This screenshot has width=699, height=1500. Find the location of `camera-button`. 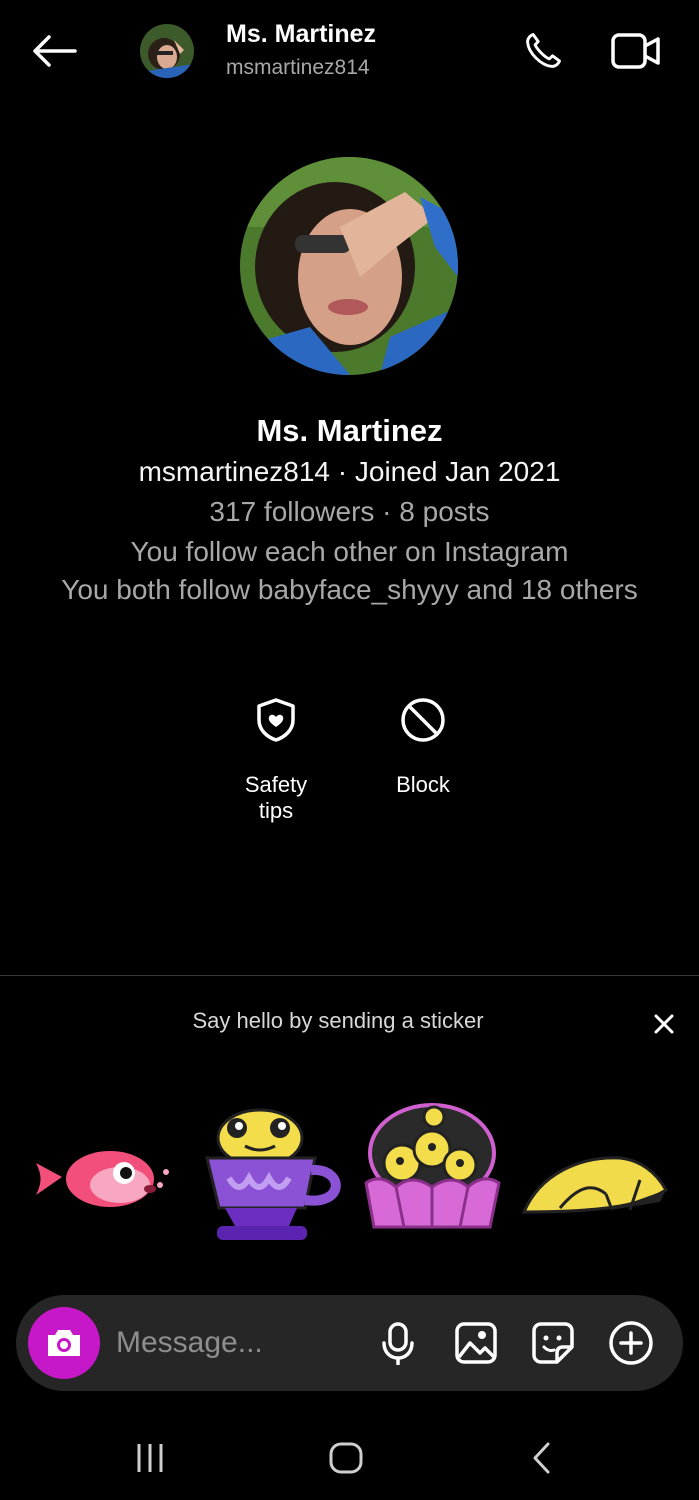

camera-button is located at coordinates (64, 1343).